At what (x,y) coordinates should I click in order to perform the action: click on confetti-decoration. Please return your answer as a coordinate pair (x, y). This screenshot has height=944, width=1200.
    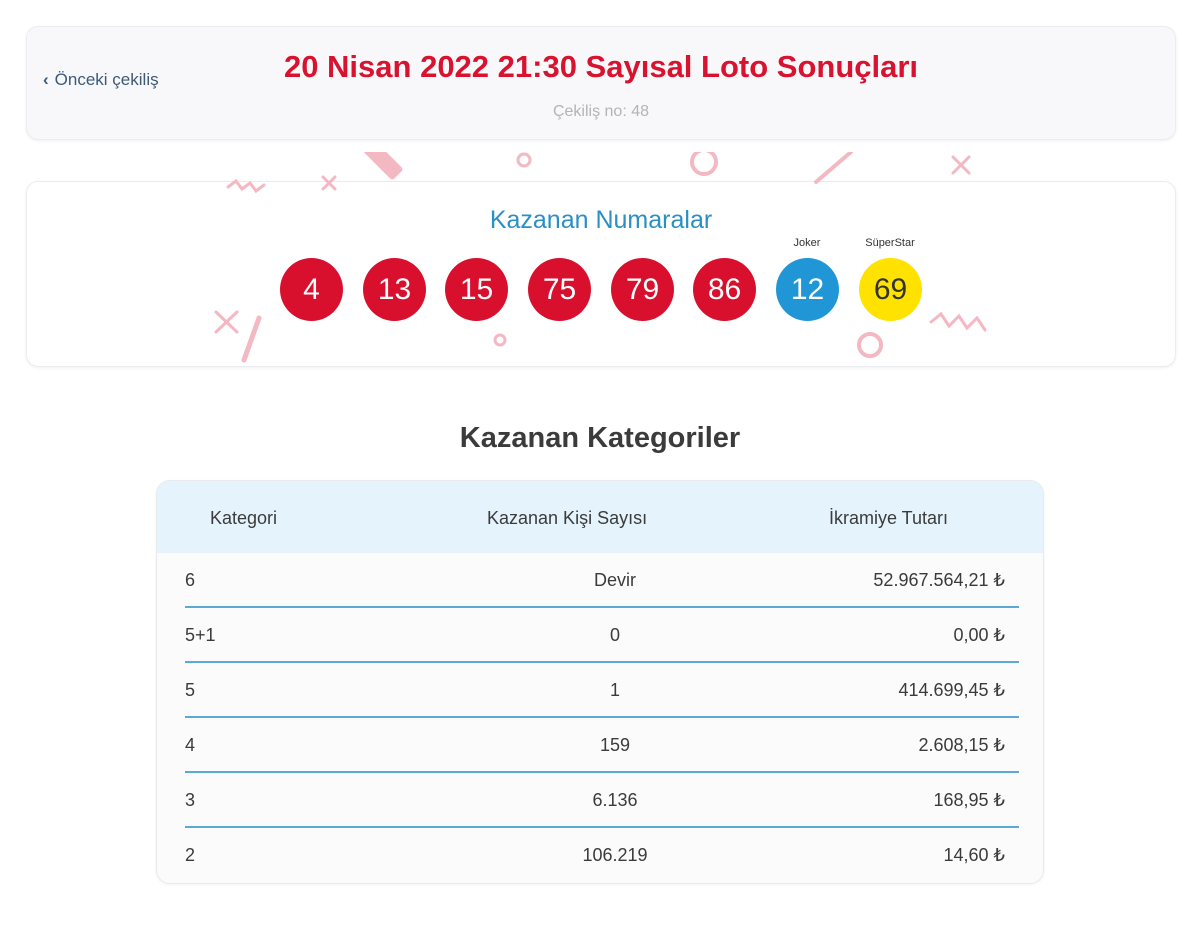
    Looking at the image, I should click on (600, 257).